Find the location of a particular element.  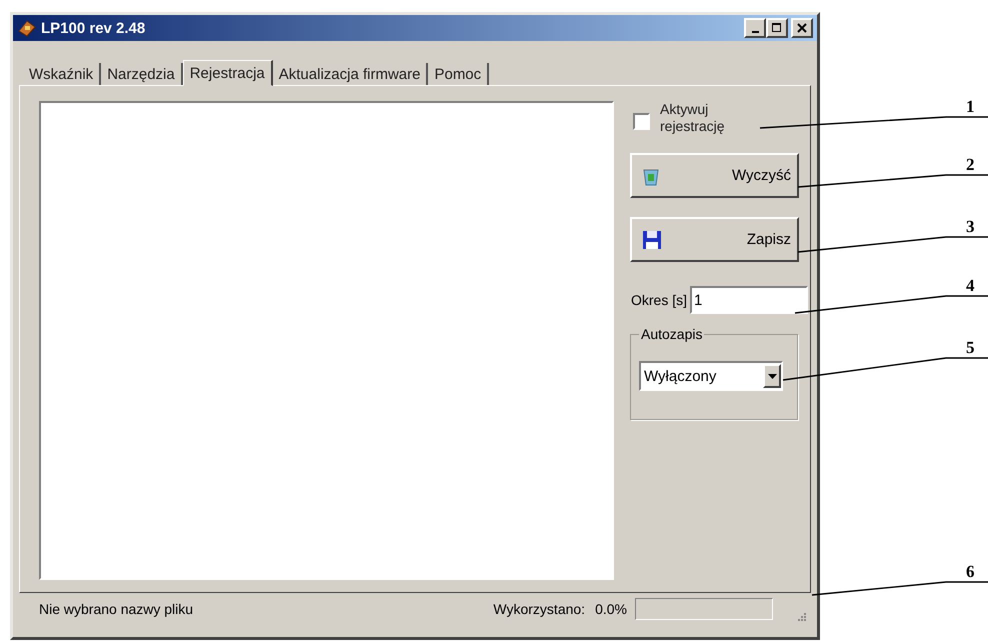

window-title: LP100 rev 2.48 is located at coordinates (93, 28).